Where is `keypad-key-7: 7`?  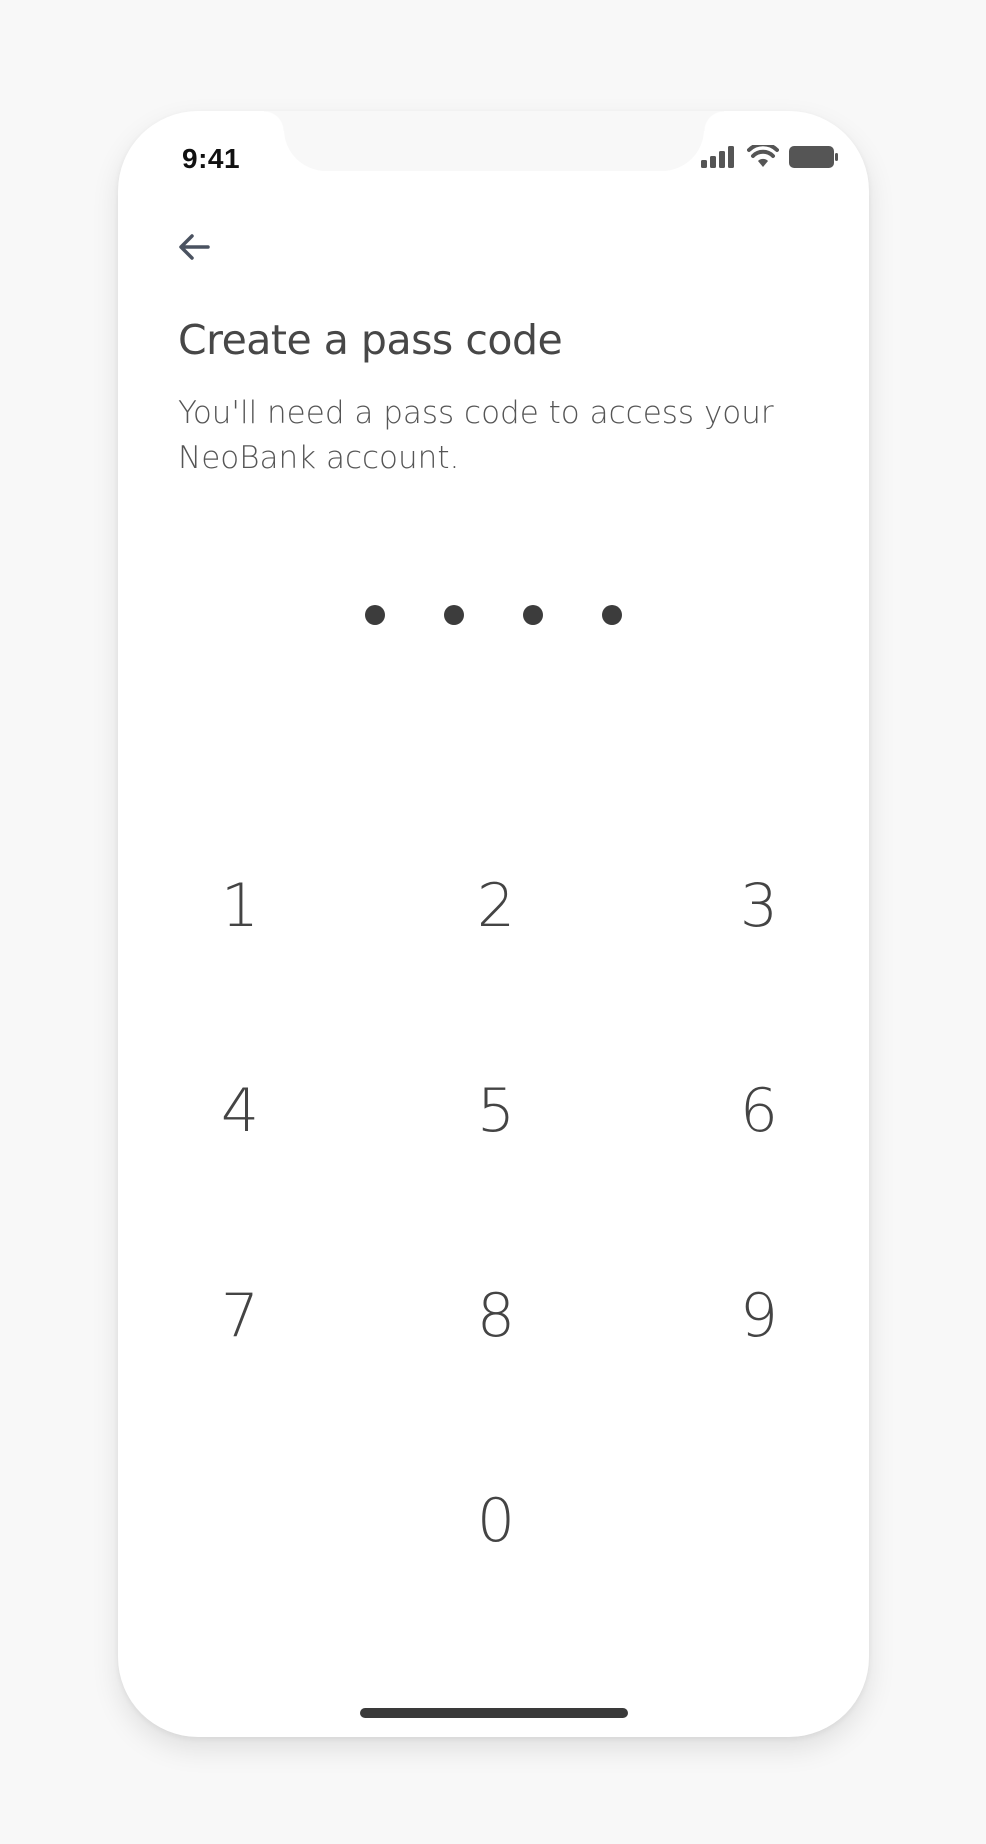 keypad-key-7: 7 is located at coordinates (240, 1316).